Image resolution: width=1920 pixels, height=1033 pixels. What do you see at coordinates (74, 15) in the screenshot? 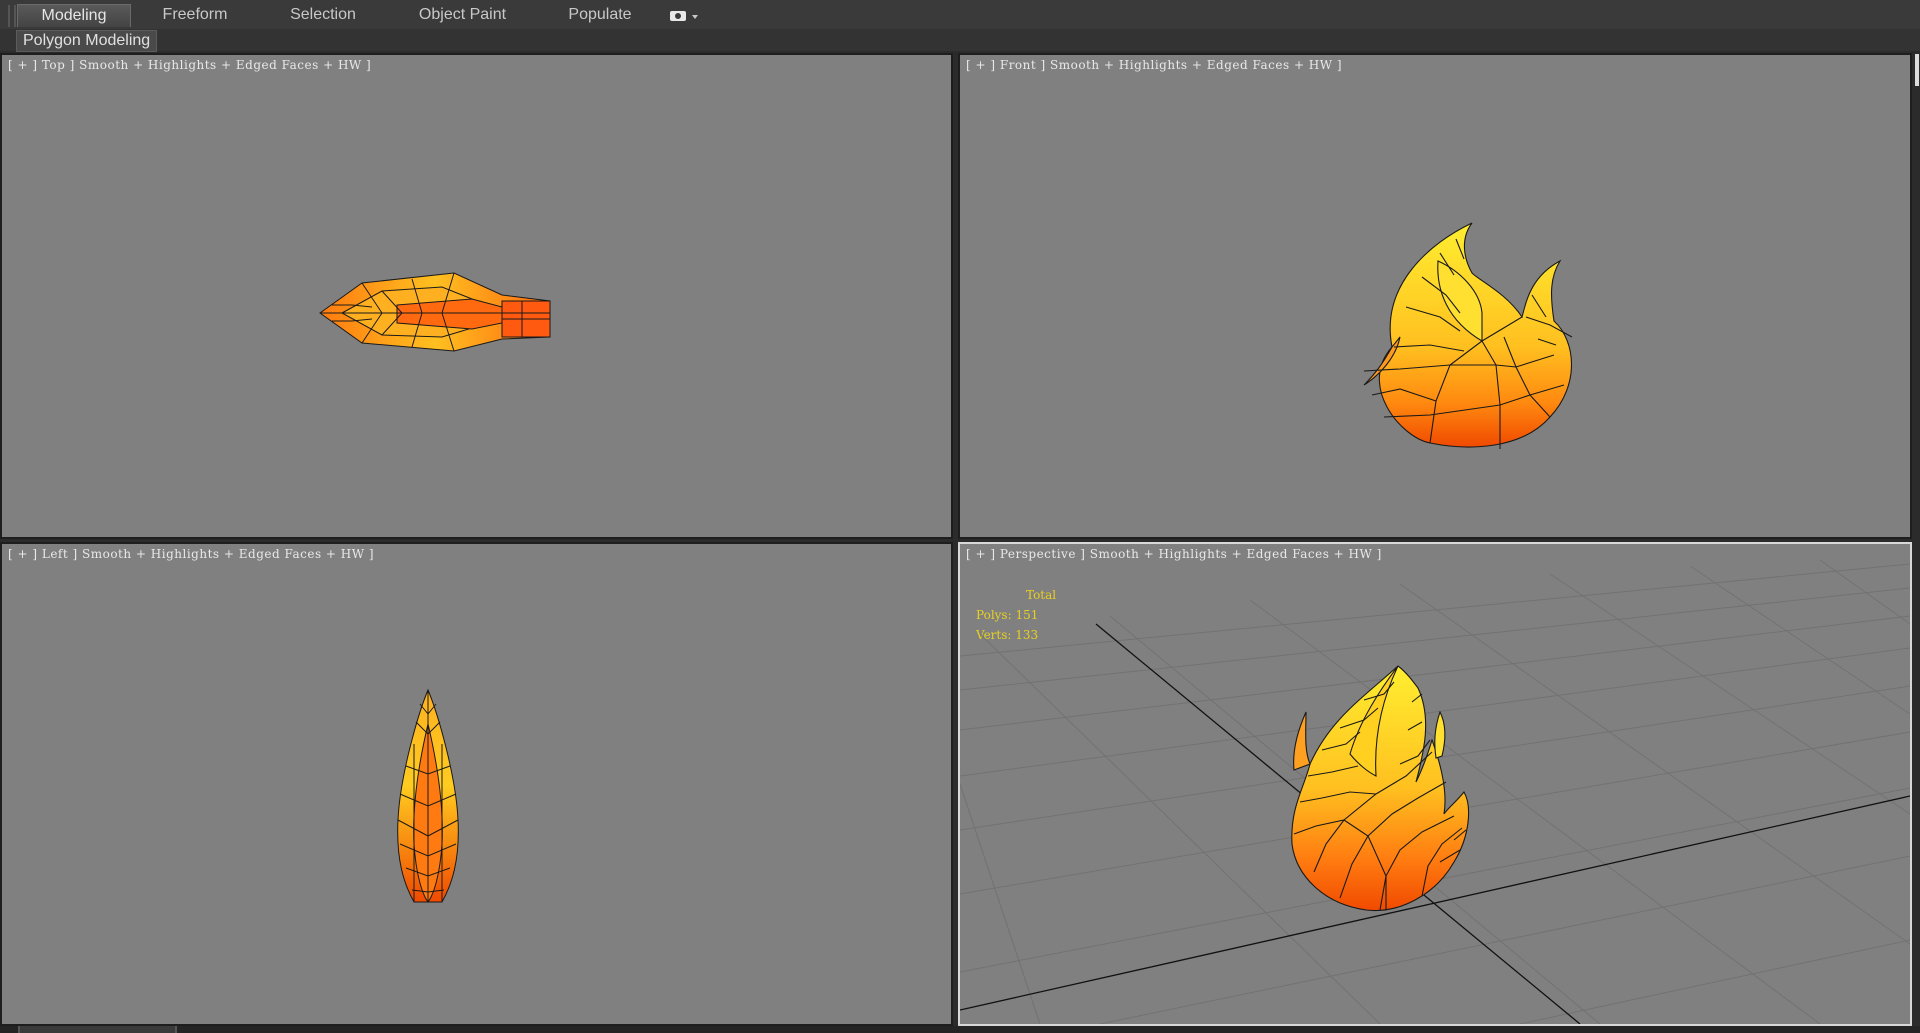
I see `tab-modeling: Modeling` at bounding box center [74, 15].